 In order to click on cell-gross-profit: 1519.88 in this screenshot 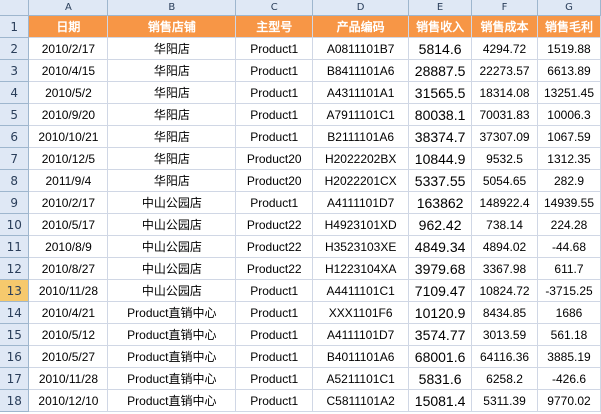, I will do `click(569, 48)`.